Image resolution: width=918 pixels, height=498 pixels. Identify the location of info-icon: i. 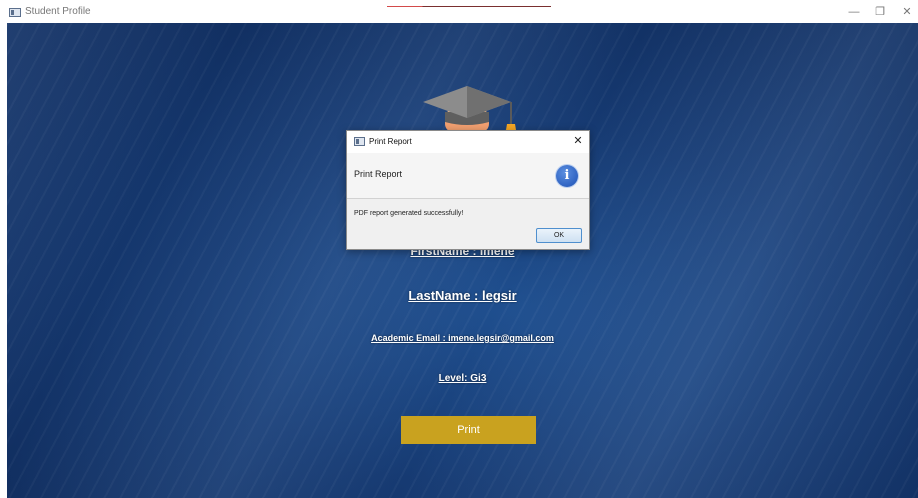
(567, 176).